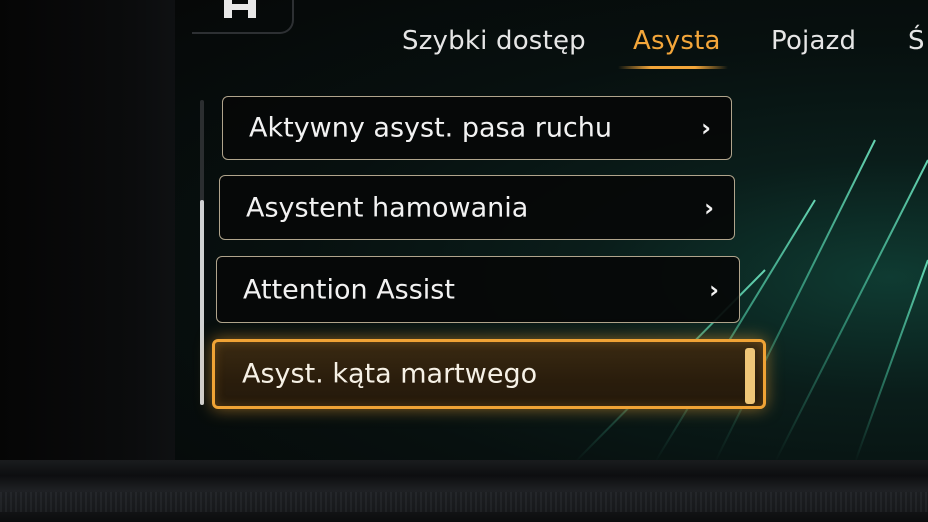 This screenshot has width=928, height=522. Describe the element at coordinates (464, 491) in the screenshot. I see `display-bezel-bottom` at that location.